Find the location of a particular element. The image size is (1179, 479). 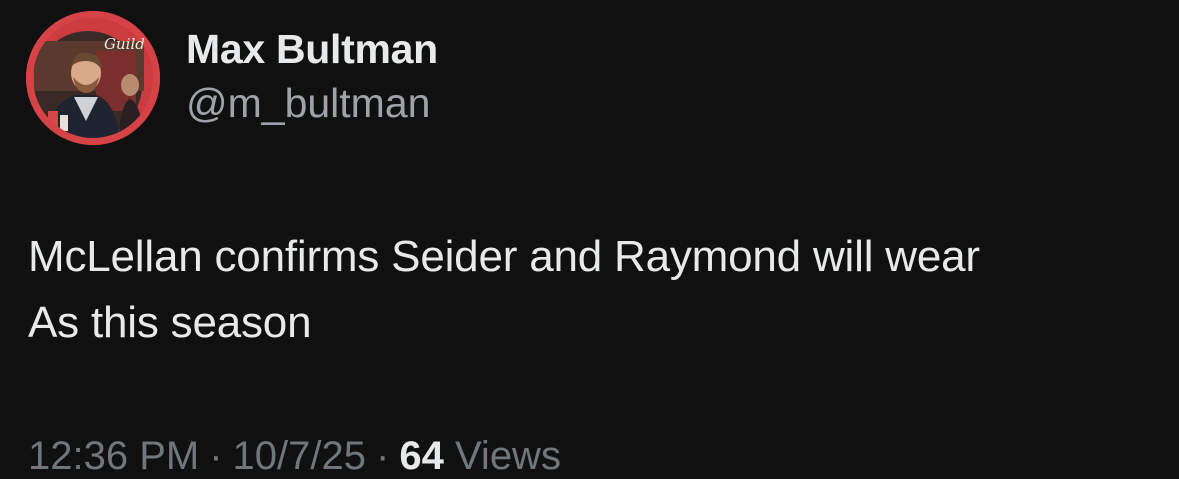

avatar: Guild is located at coordinates (93, 78).